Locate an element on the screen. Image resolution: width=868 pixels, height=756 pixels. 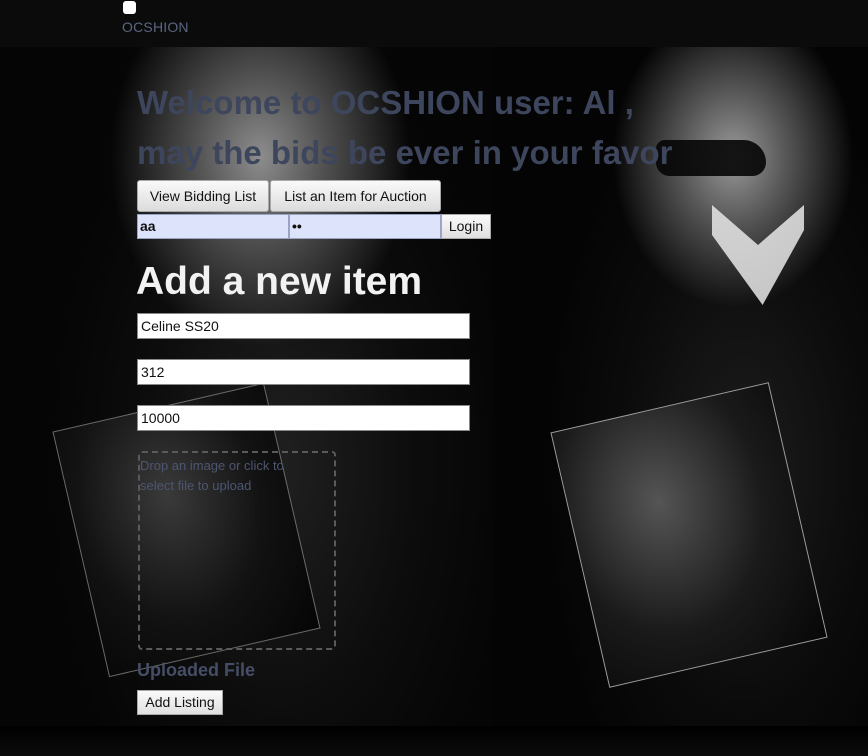
list-item-for-auction-button: List an Item for Auction is located at coordinates (355, 196).